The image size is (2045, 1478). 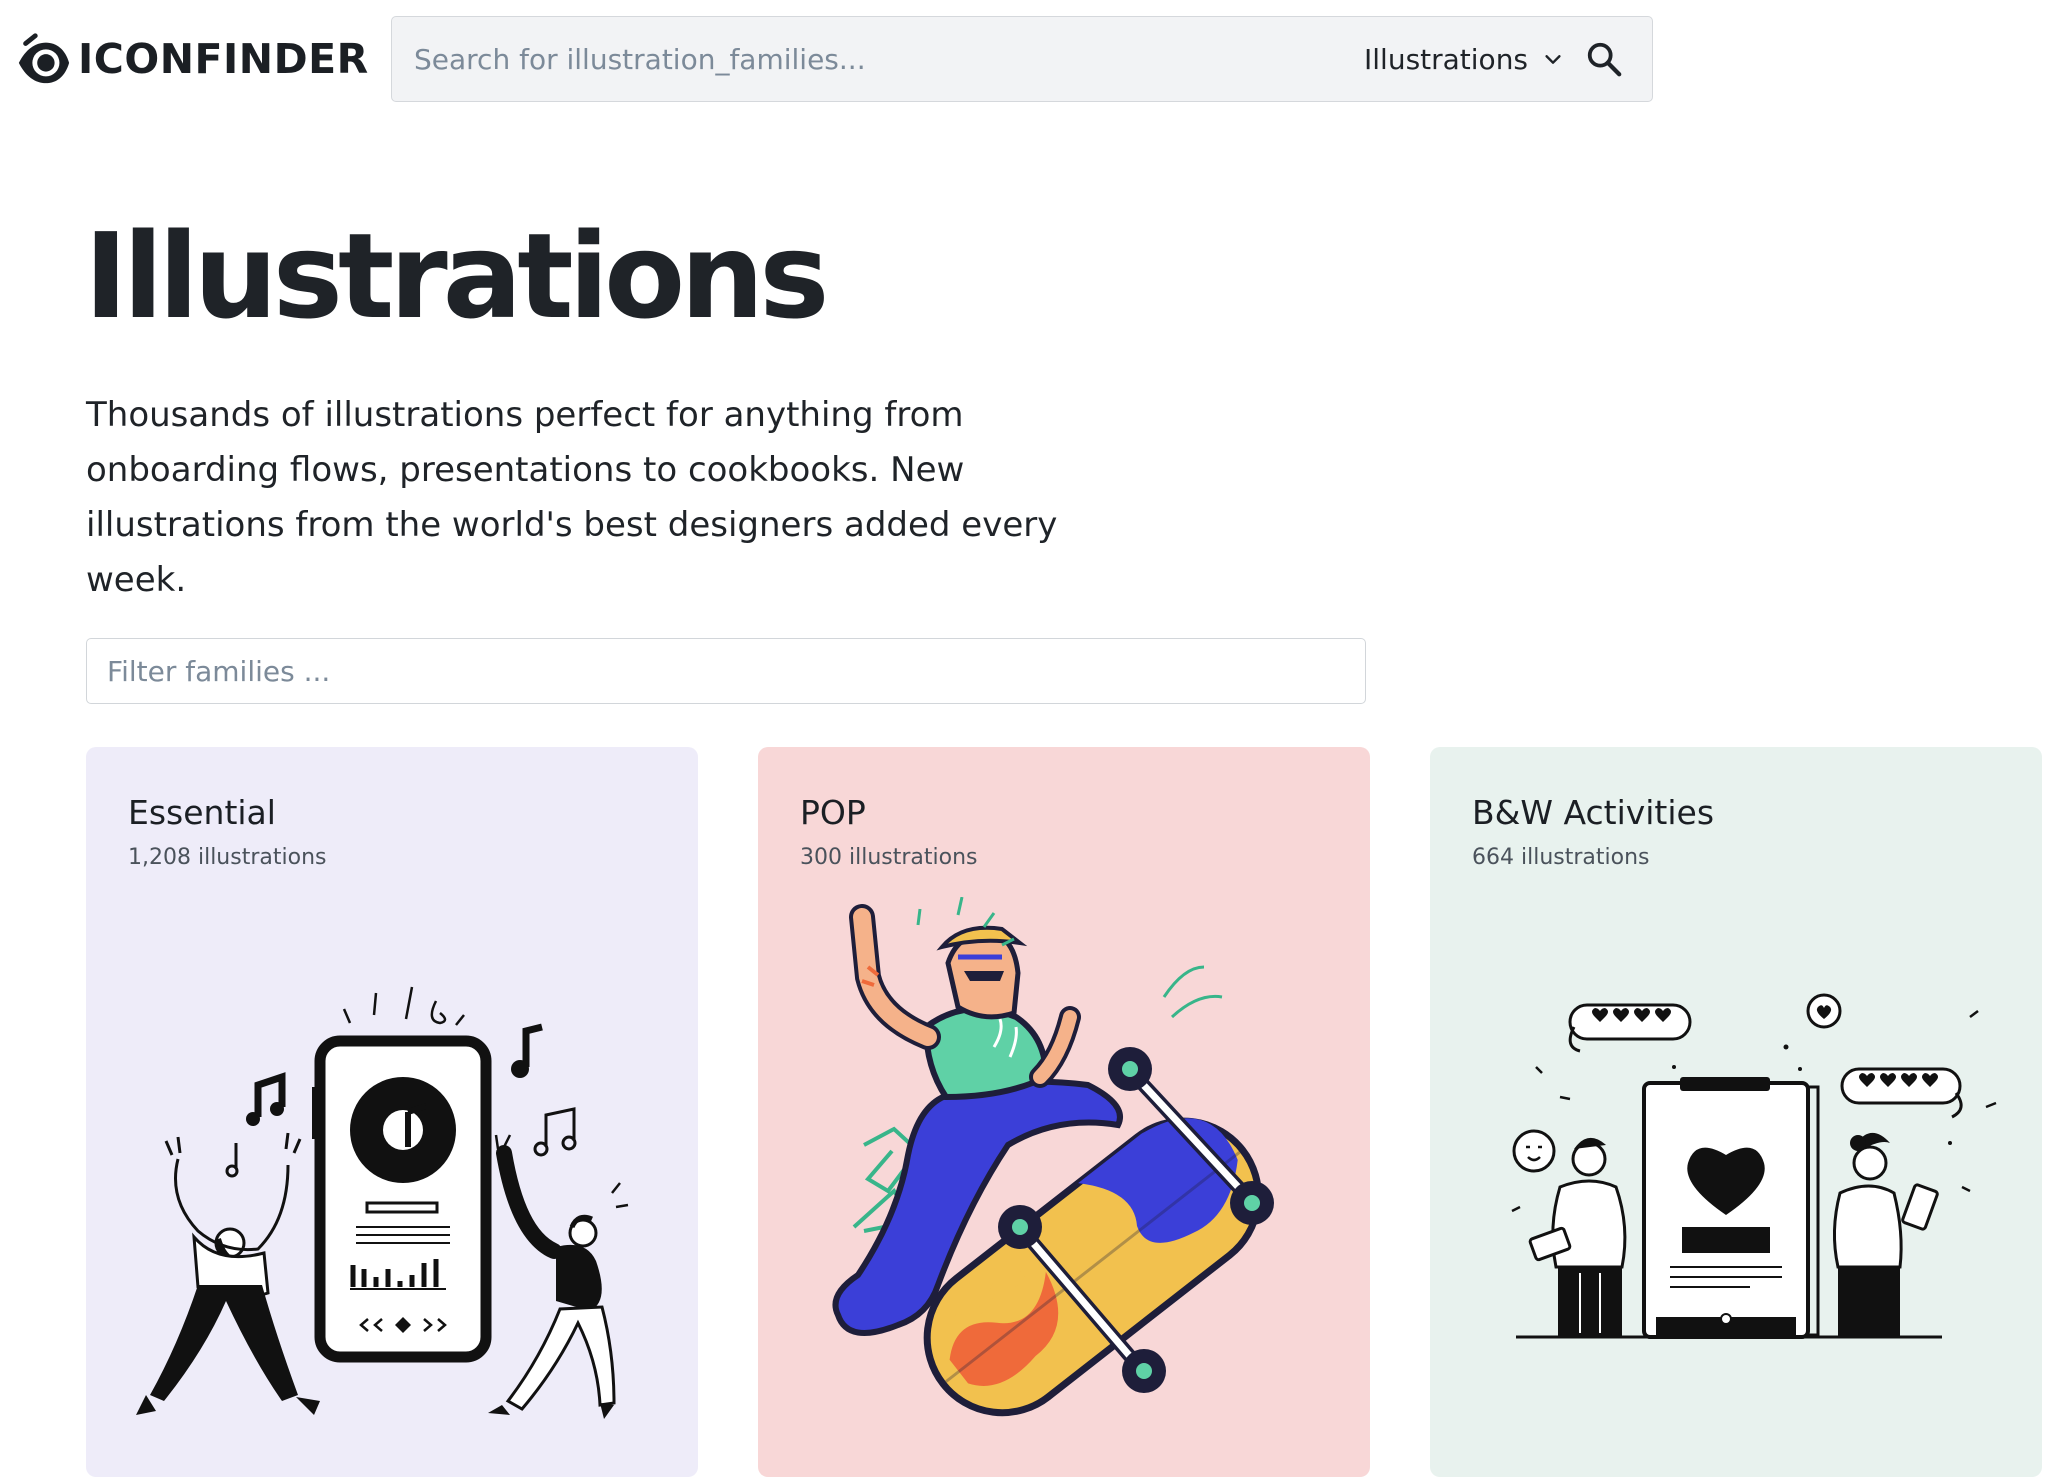 What do you see at coordinates (1553, 59) in the screenshot?
I see `chevron-down-icon` at bounding box center [1553, 59].